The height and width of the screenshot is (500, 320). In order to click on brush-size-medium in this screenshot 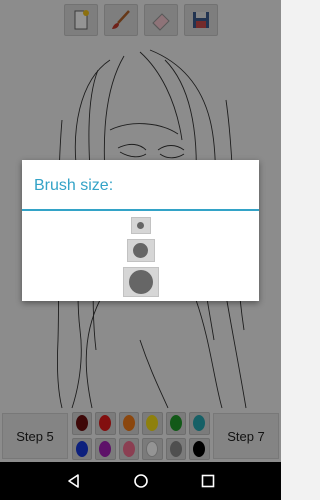, I will do `click(140, 250)`.